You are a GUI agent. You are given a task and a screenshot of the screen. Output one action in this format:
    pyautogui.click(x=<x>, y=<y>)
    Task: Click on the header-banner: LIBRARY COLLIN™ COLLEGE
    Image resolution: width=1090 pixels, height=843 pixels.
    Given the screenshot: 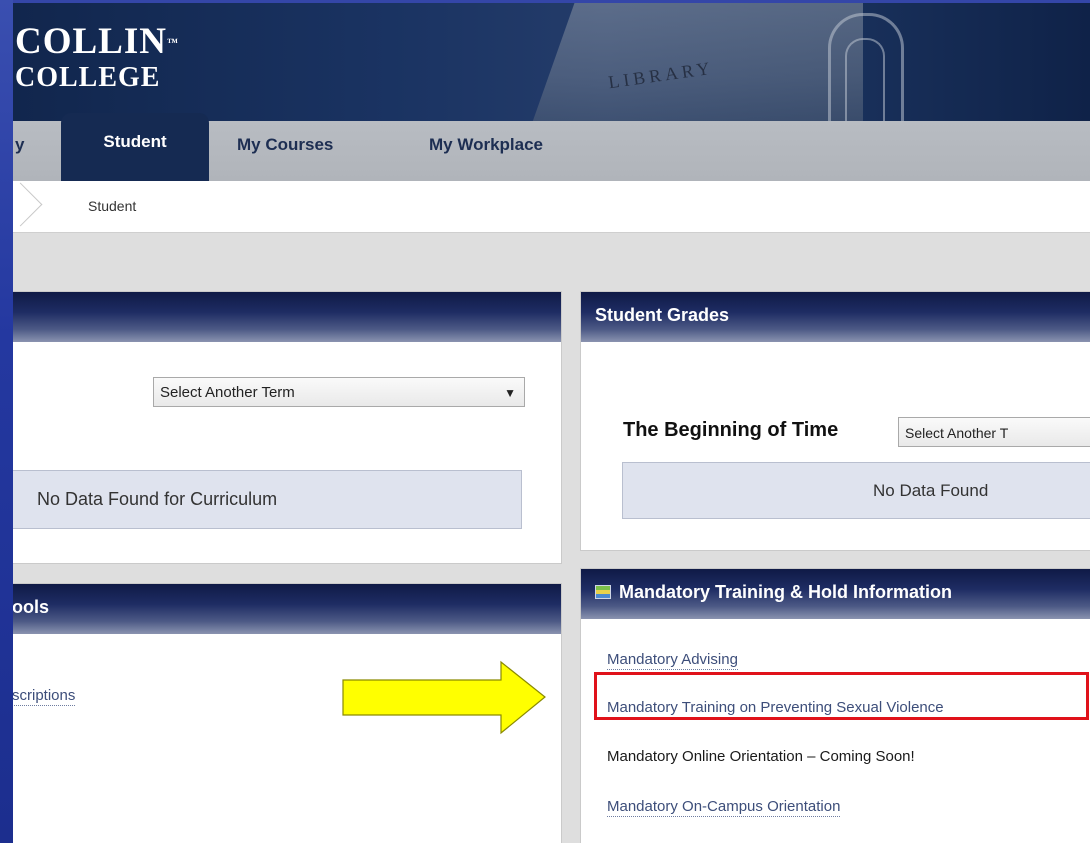 What is the action you would take?
    pyautogui.click(x=551, y=62)
    